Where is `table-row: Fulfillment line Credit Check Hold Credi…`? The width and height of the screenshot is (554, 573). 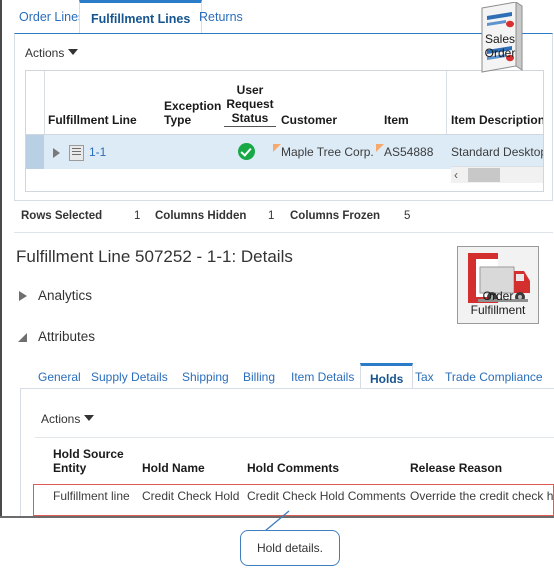 table-row: Fulfillment line Credit Check Hold Credi… is located at coordinates (294, 496).